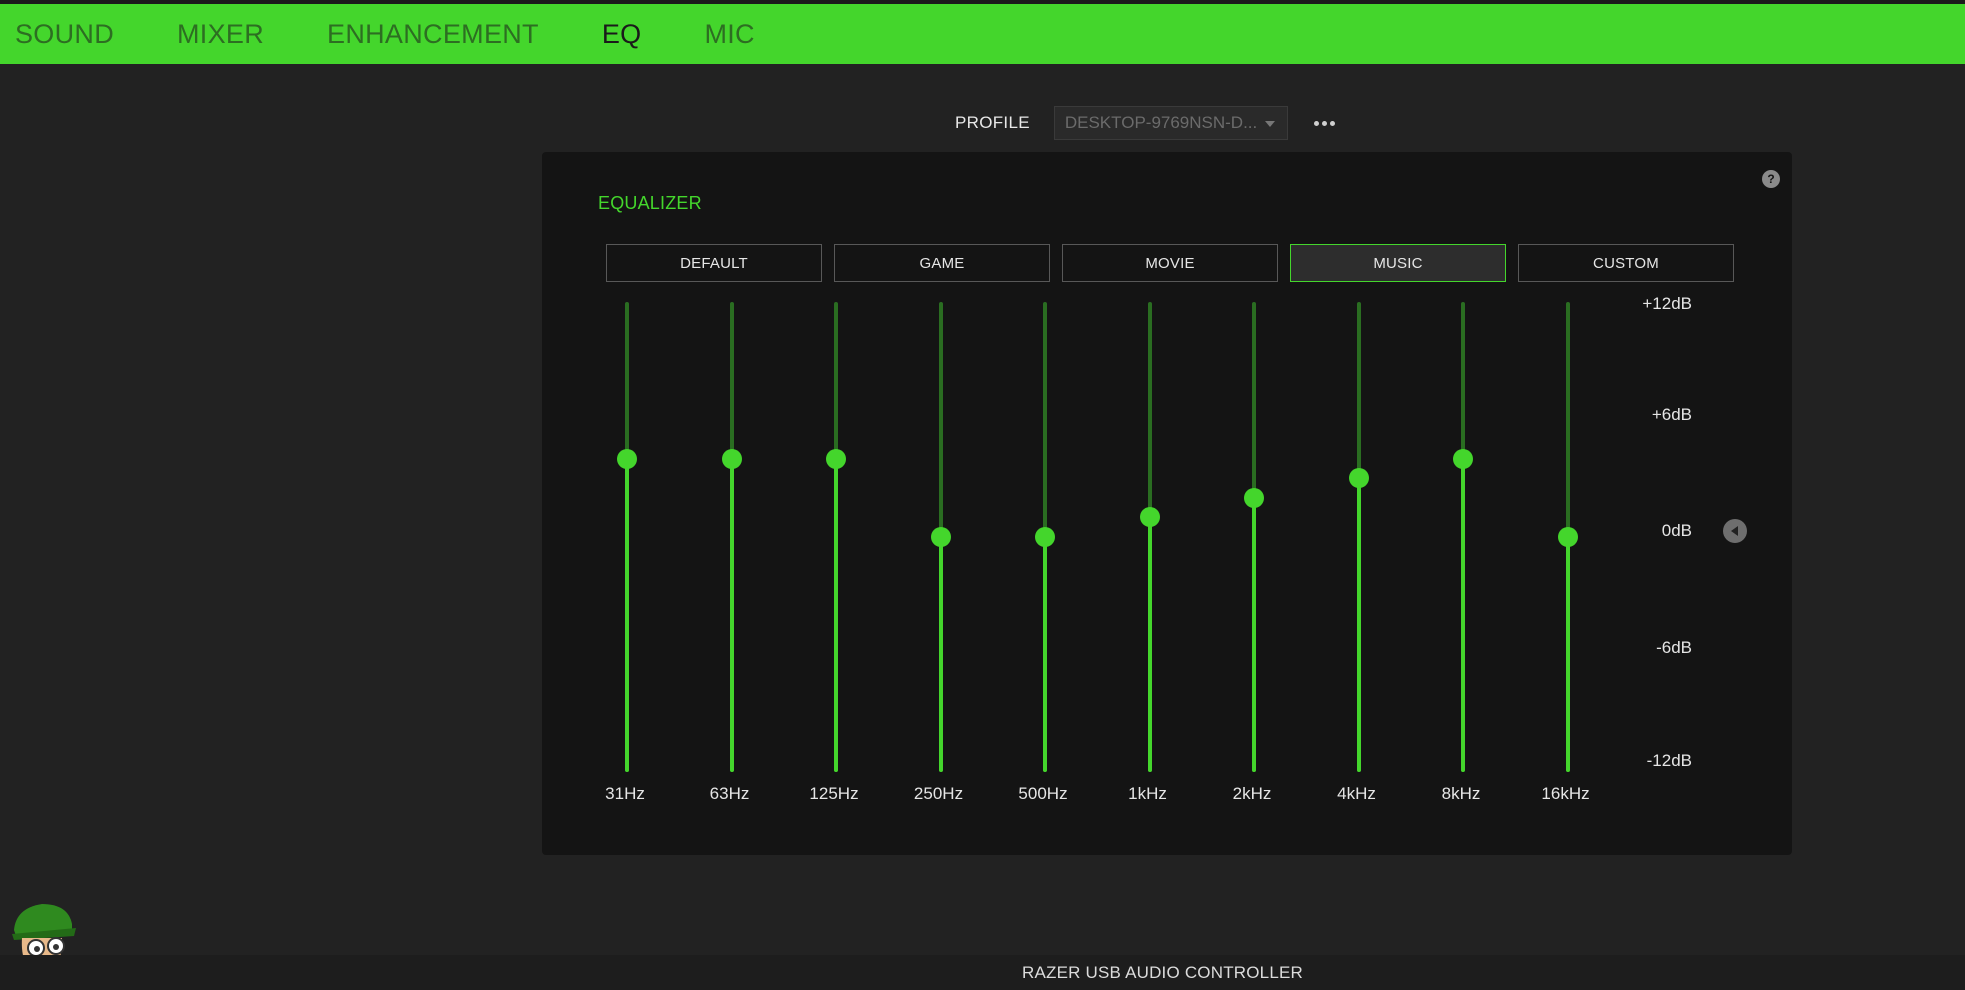 This screenshot has width=1965, height=990. What do you see at coordinates (1043, 793) in the screenshot?
I see `band-frequency-label: 500Hz` at bounding box center [1043, 793].